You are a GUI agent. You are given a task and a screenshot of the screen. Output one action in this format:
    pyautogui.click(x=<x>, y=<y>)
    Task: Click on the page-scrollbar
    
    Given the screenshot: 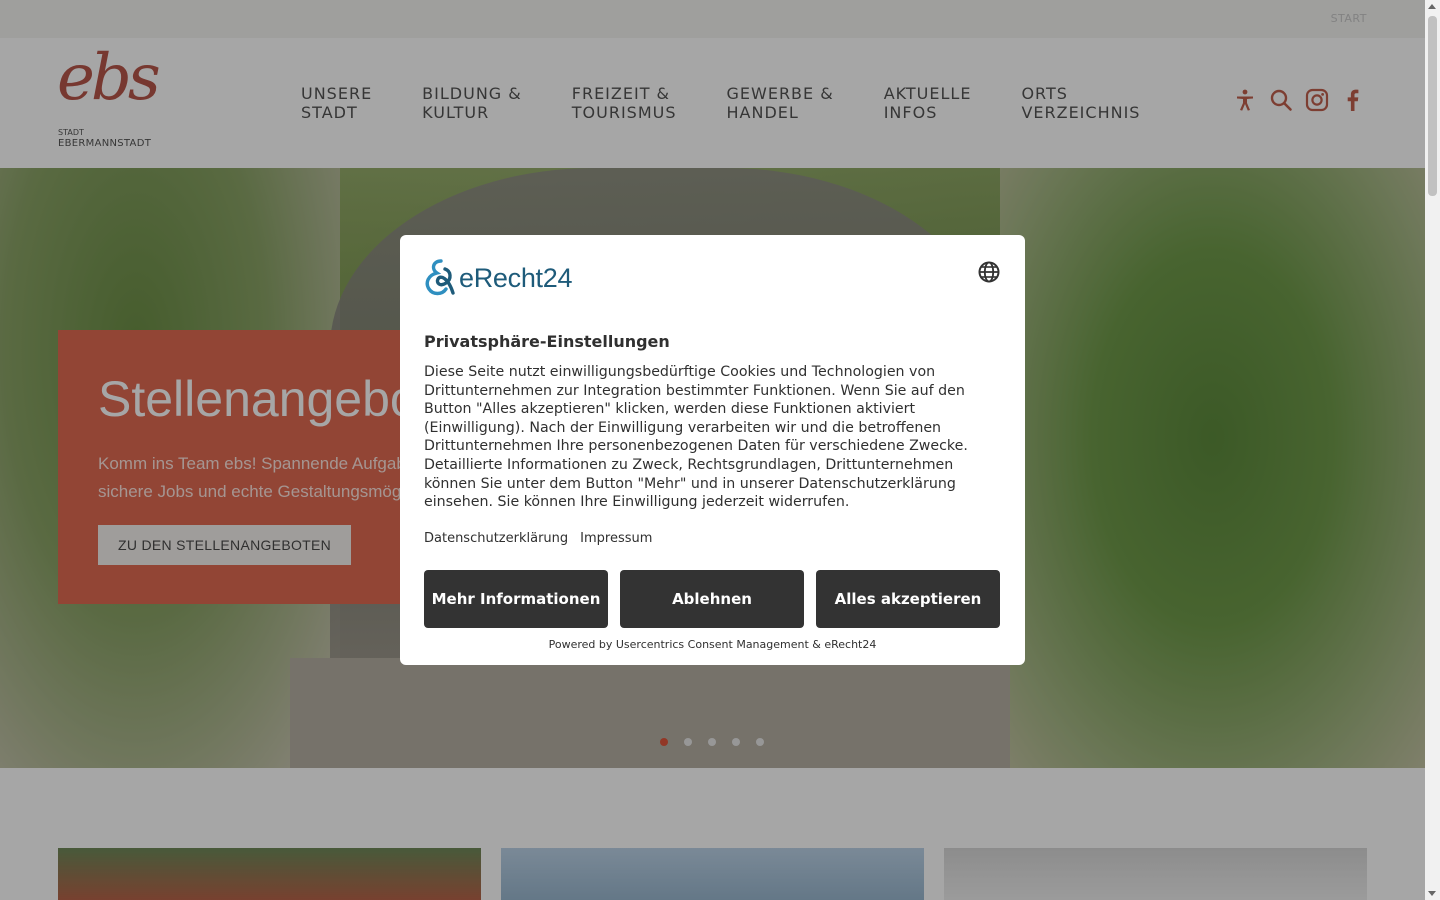 What is the action you would take?
    pyautogui.click(x=1432, y=450)
    